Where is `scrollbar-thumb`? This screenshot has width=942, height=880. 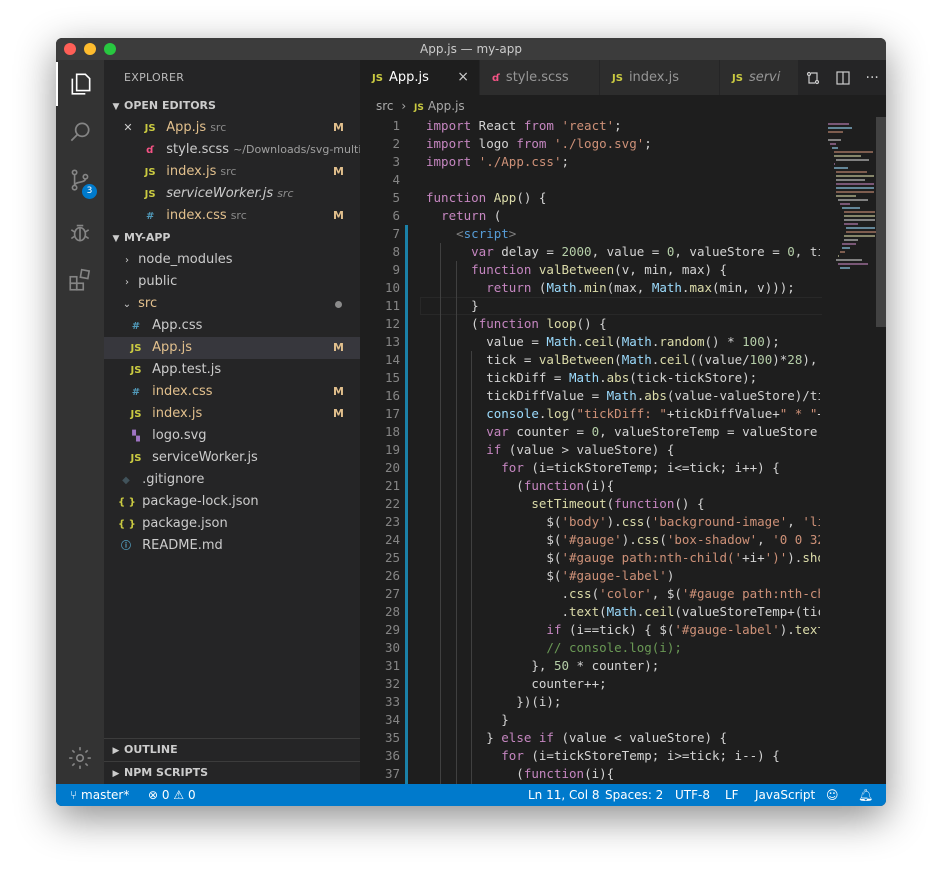 scrollbar-thumb is located at coordinates (881, 222).